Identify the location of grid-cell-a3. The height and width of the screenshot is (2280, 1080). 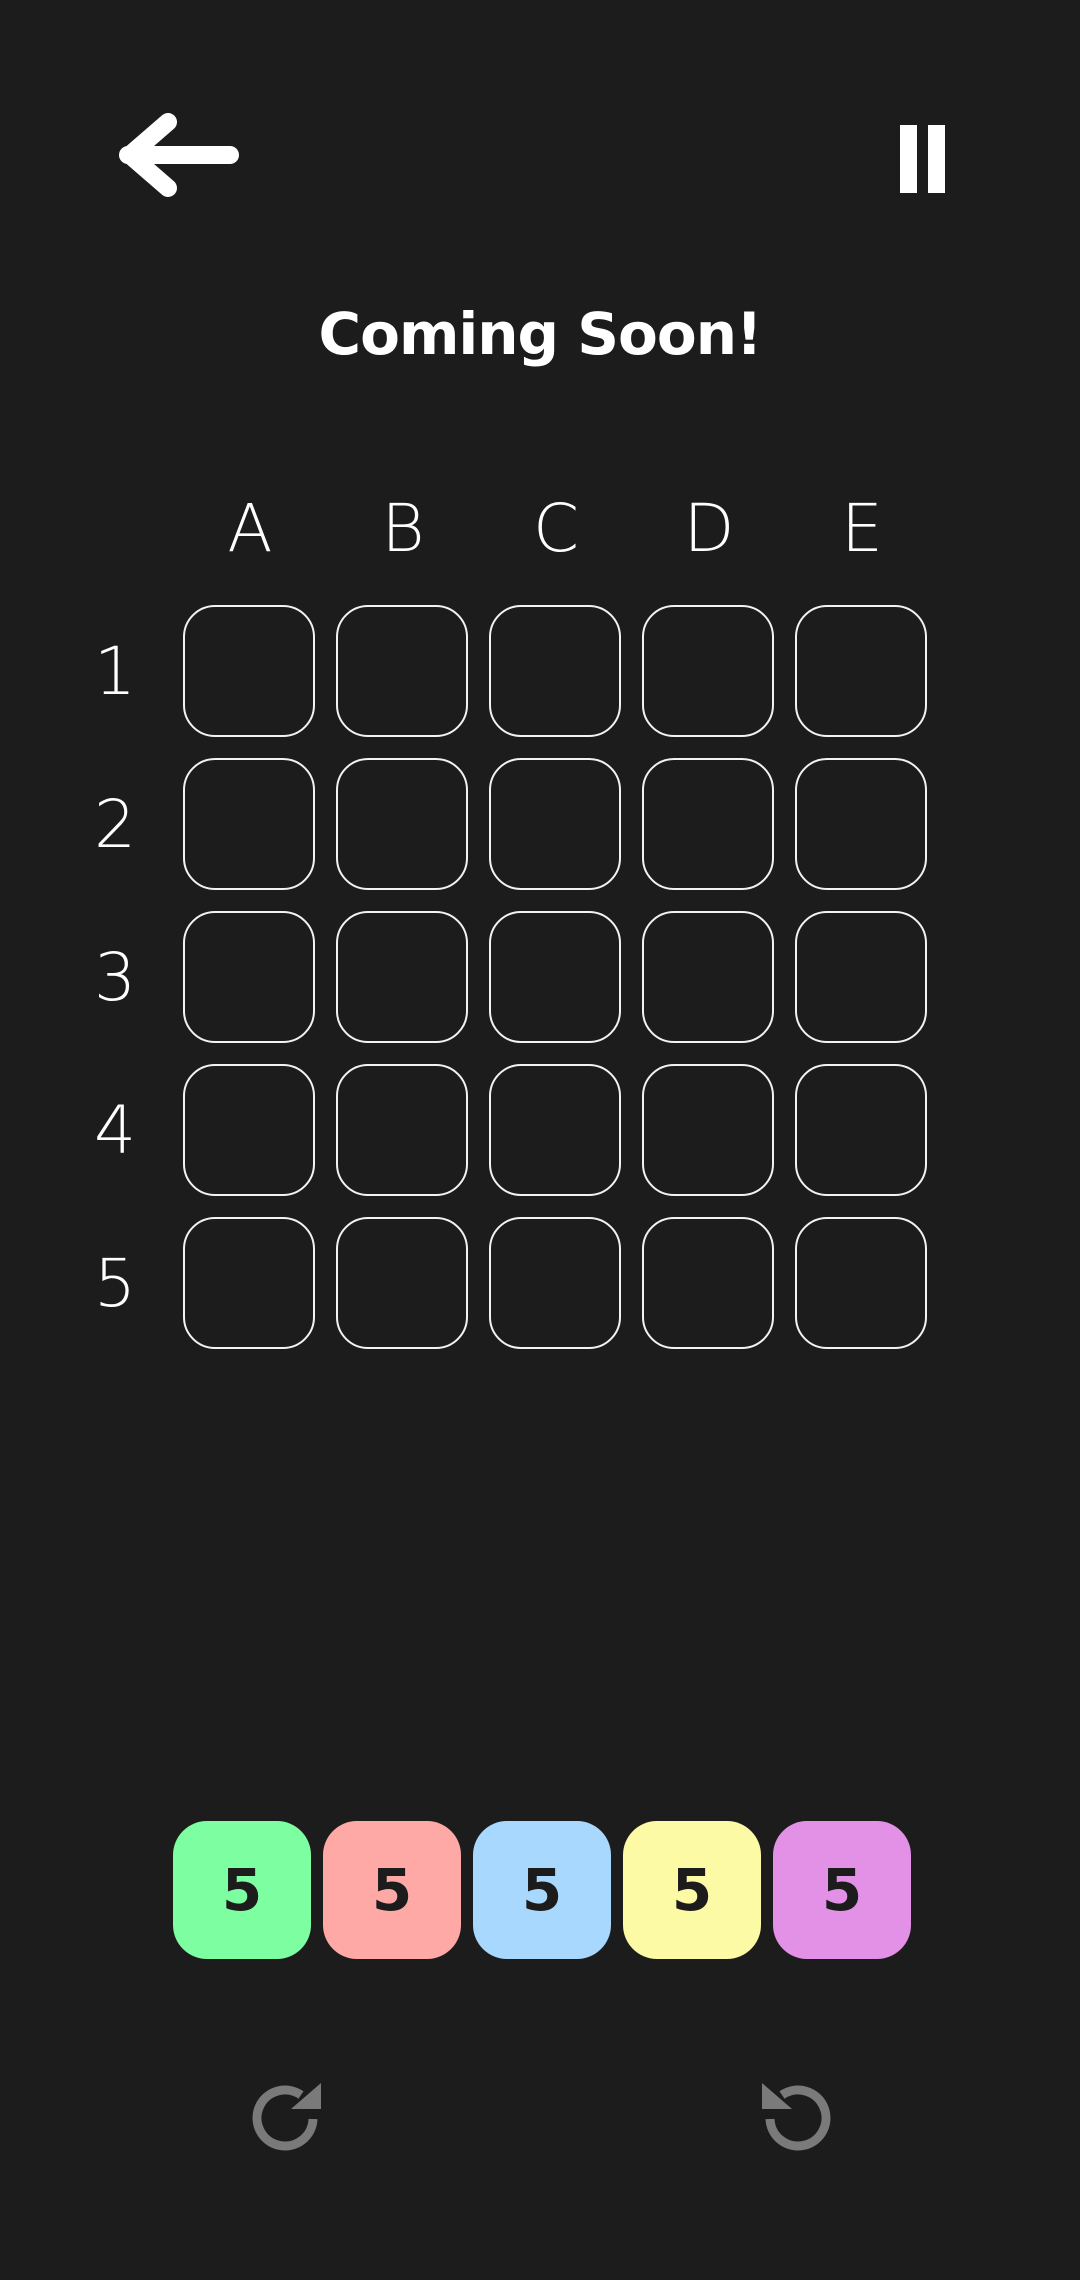
(249, 977).